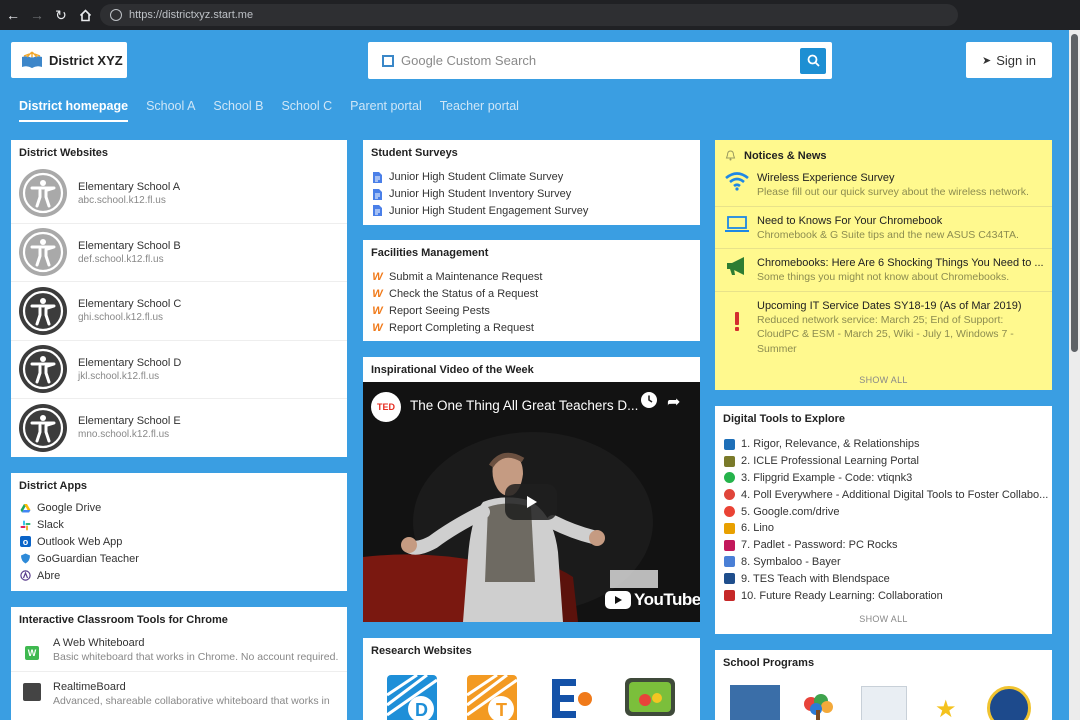 Image resolution: width=1080 pixels, height=720 pixels. I want to click on back-icon: ←, so click(13, 15).